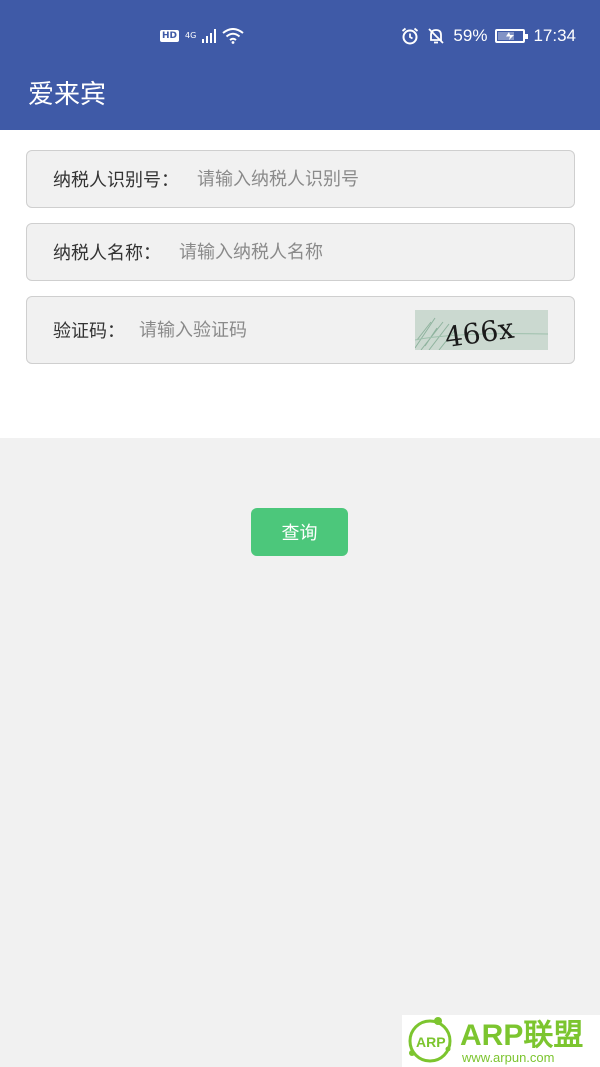 Image resolution: width=600 pixels, height=1067 pixels. Describe the element at coordinates (116, 180) in the screenshot. I see `taxpayer-id-label: 纳税人识别号：` at that location.